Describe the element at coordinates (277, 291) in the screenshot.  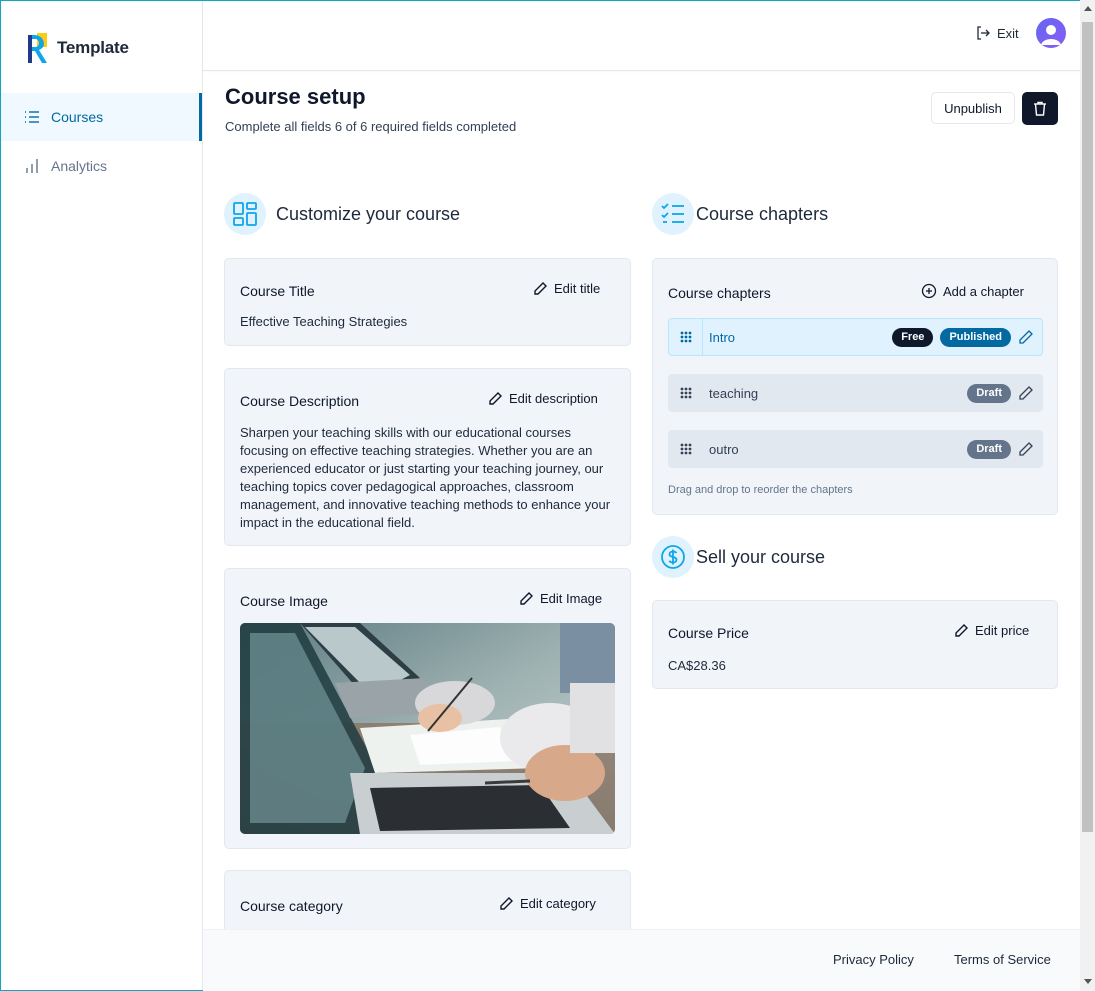
I see `card-label: Course Title` at that location.